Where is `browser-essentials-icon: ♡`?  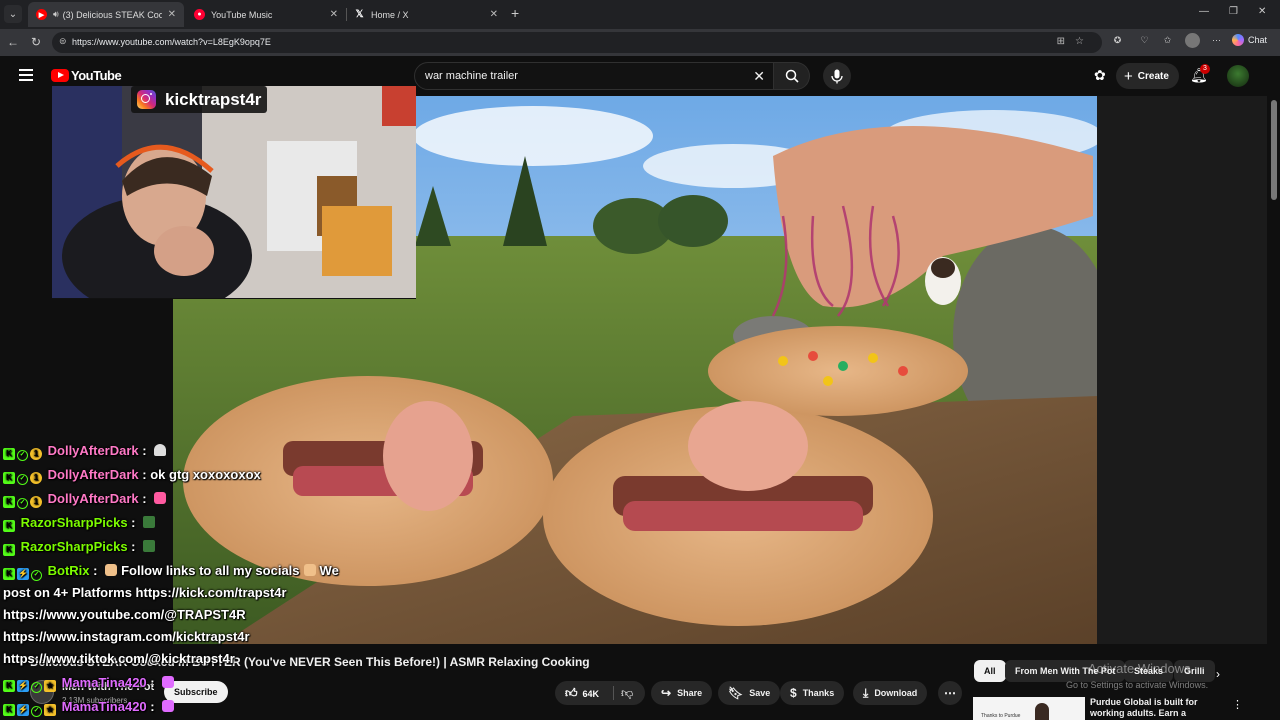
browser-essentials-icon: ♡ is located at coordinates (1144, 40).